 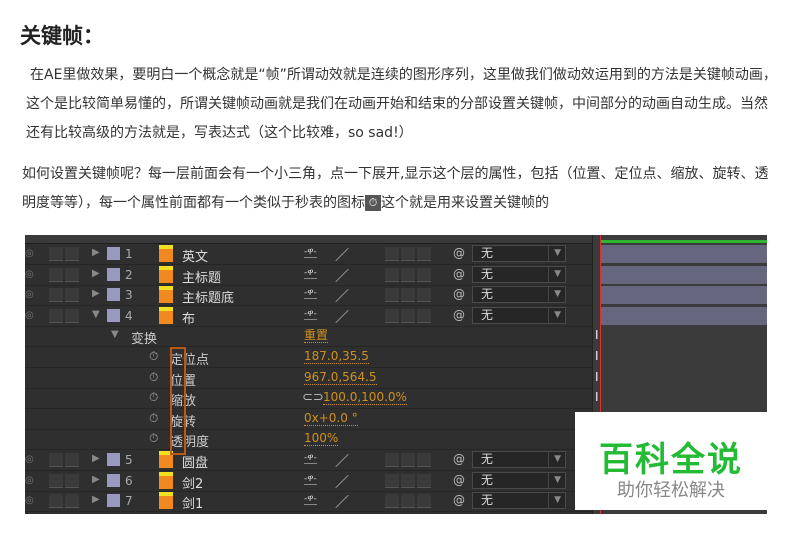 What do you see at coordinates (321, 439) in the screenshot?
I see `property-value: 100%` at bounding box center [321, 439].